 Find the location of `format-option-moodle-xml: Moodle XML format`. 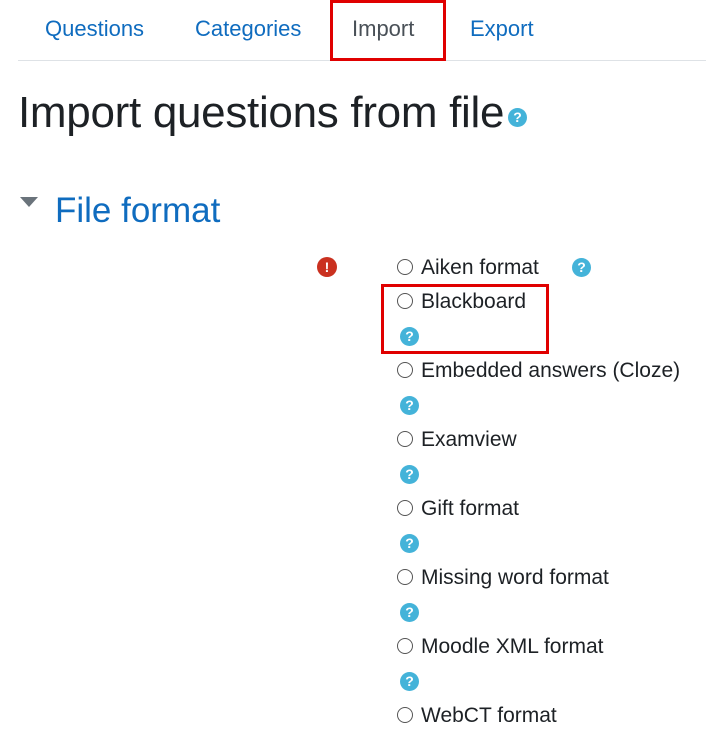

format-option-moodle-xml: Moodle XML format is located at coordinates (500, 647).